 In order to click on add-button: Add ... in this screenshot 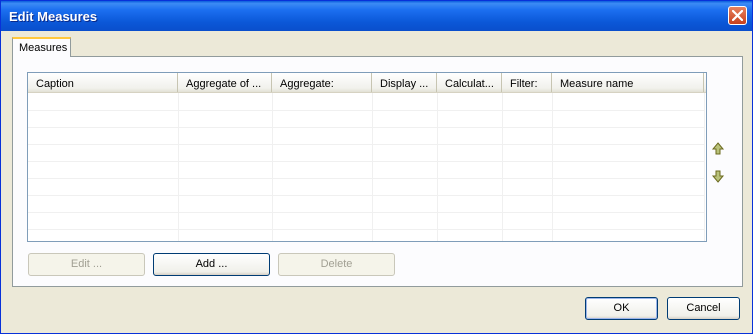, I will do `click(211, 264)`.